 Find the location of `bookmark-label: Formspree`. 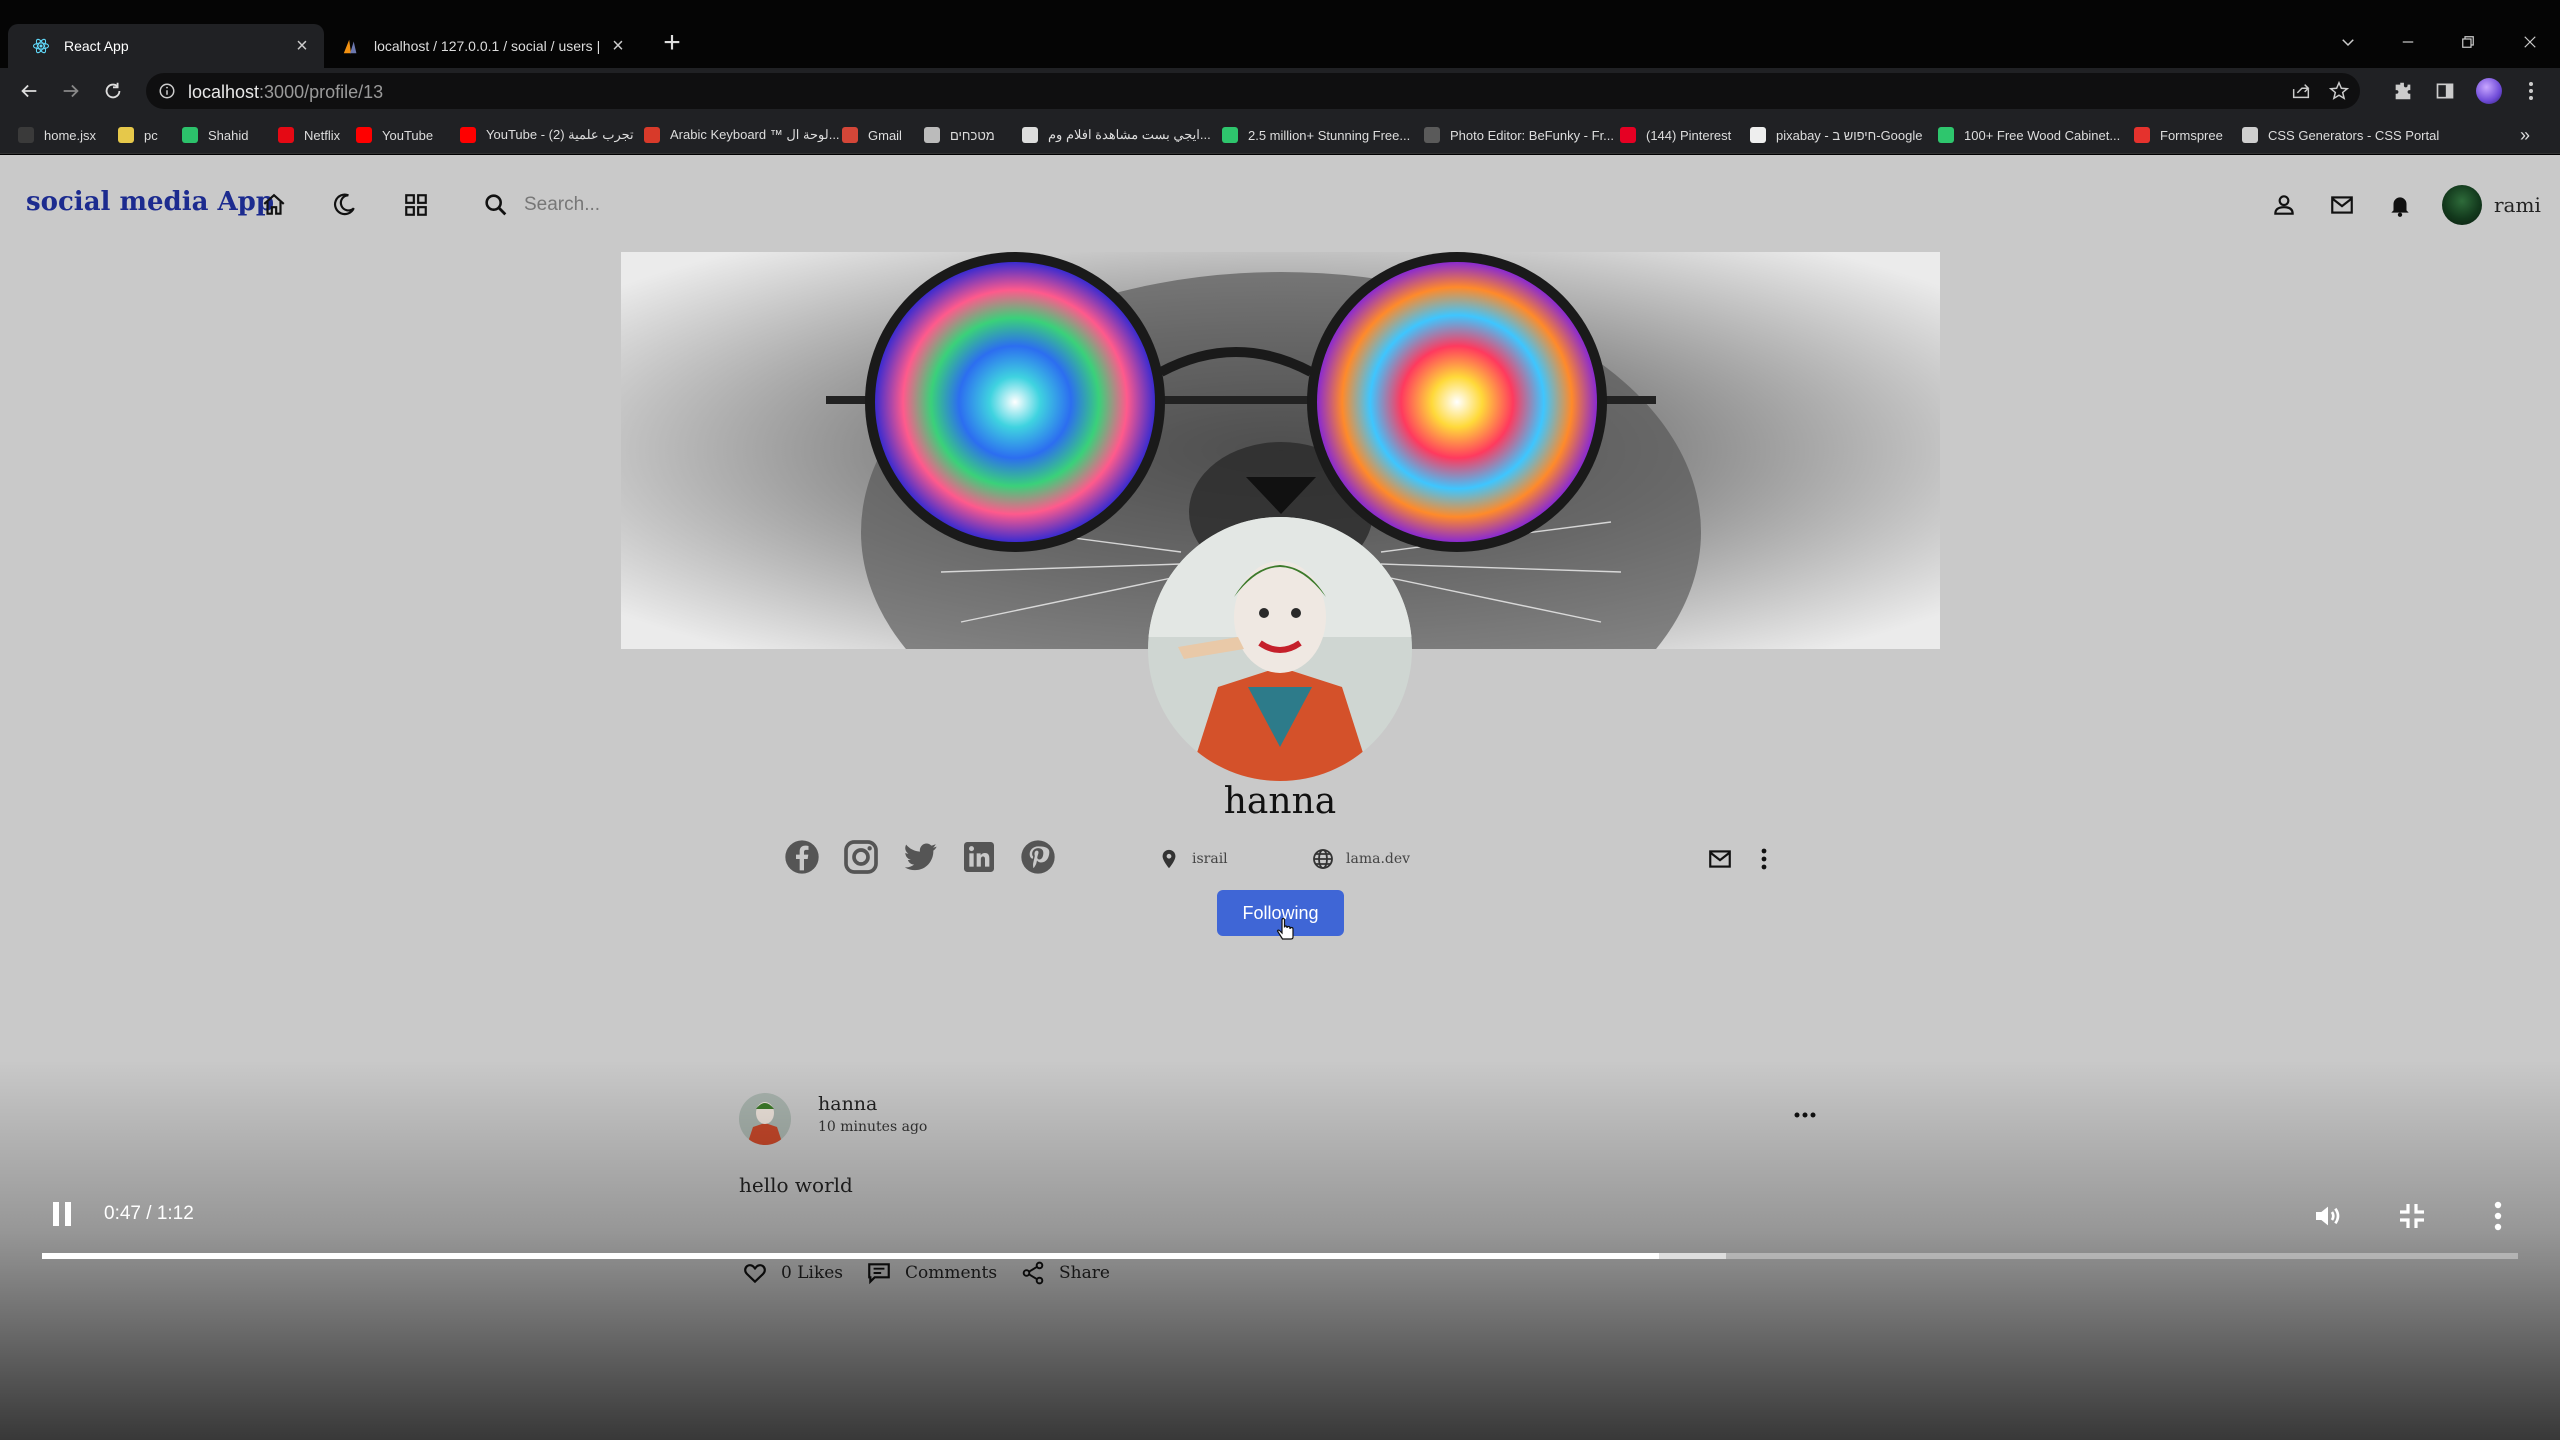

bookmark-label: Formspree is located at coordinates (2191, 135).